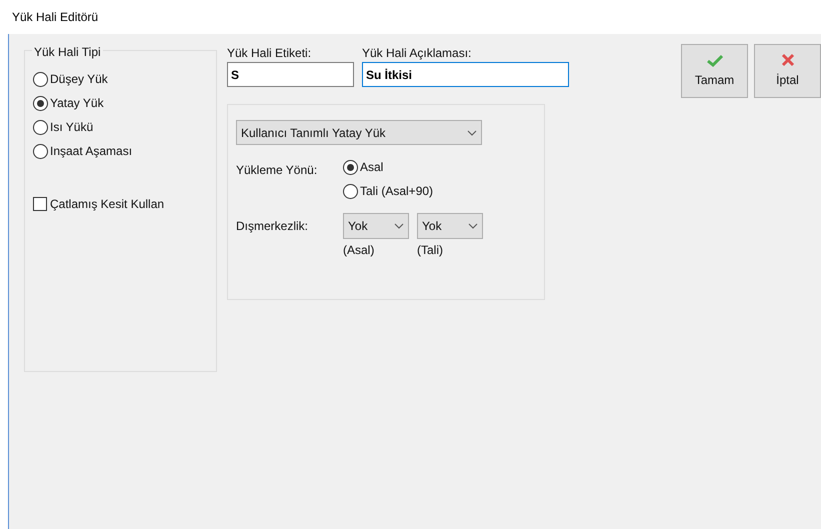 The height and width of the screenshot is (529, 821). Describe the element at coordinates (417, 53) in the screenshot. I see `field-label: Yük Hali Açıklaması:` at that location.